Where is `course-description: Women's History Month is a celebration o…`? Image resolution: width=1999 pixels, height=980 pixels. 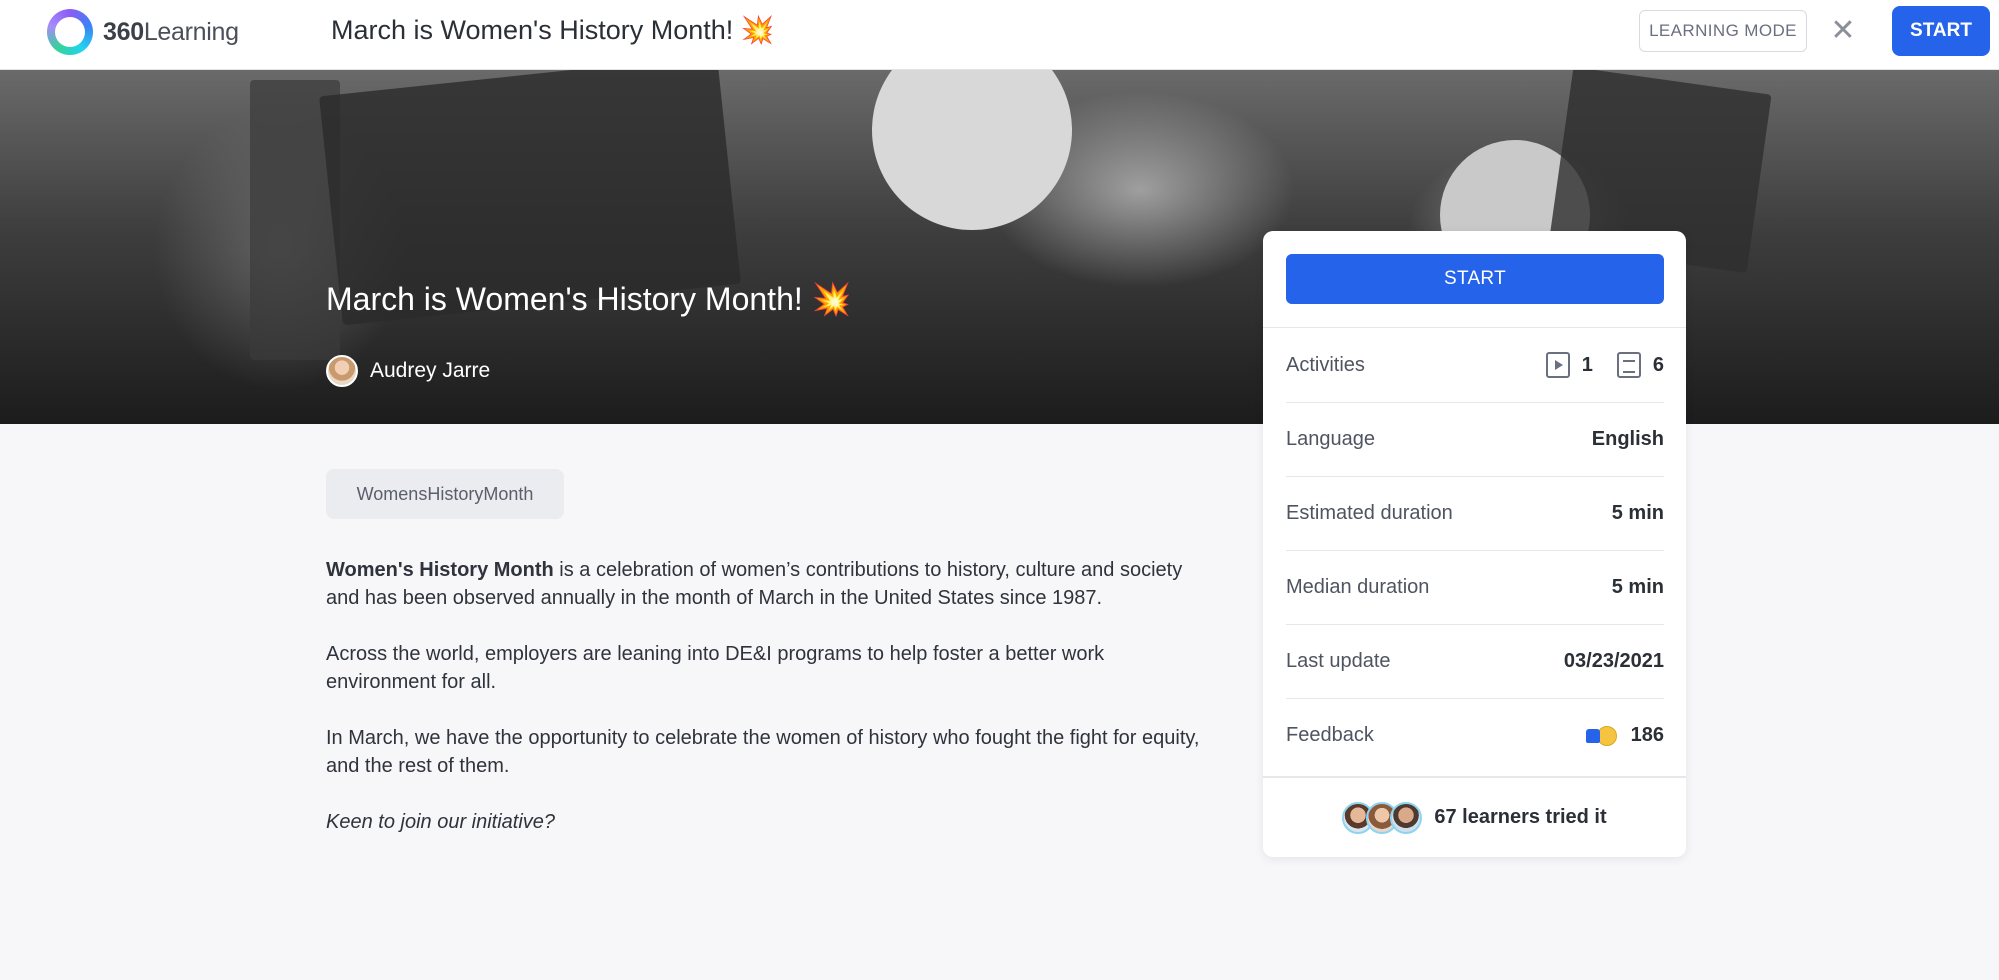
course-description: Women's History Month is a celebration o… is located at coordinates (771, 710).